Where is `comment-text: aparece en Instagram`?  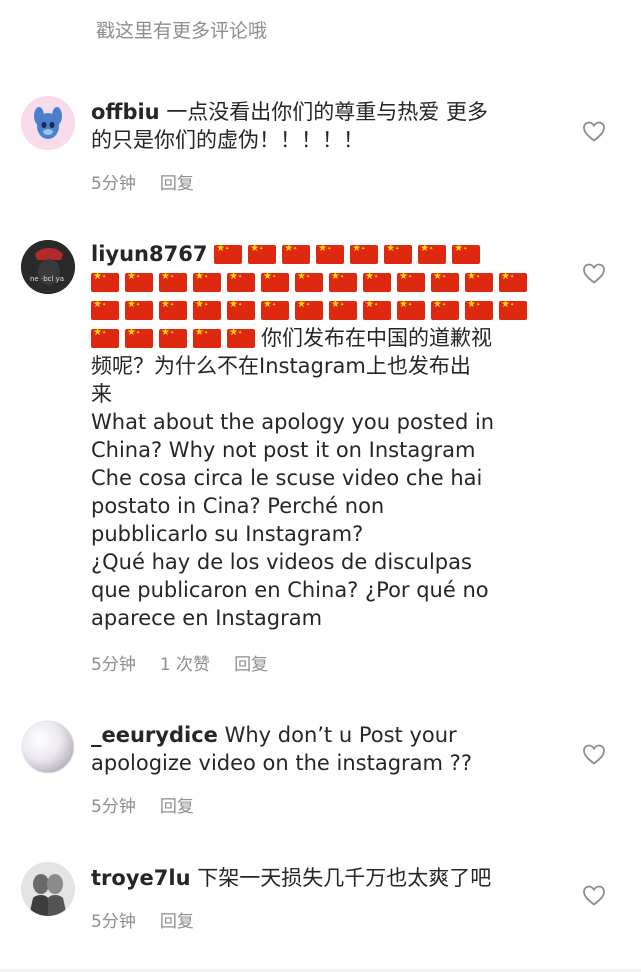 comment-text: aparece en Instagram is located at coordinates (207, 618).